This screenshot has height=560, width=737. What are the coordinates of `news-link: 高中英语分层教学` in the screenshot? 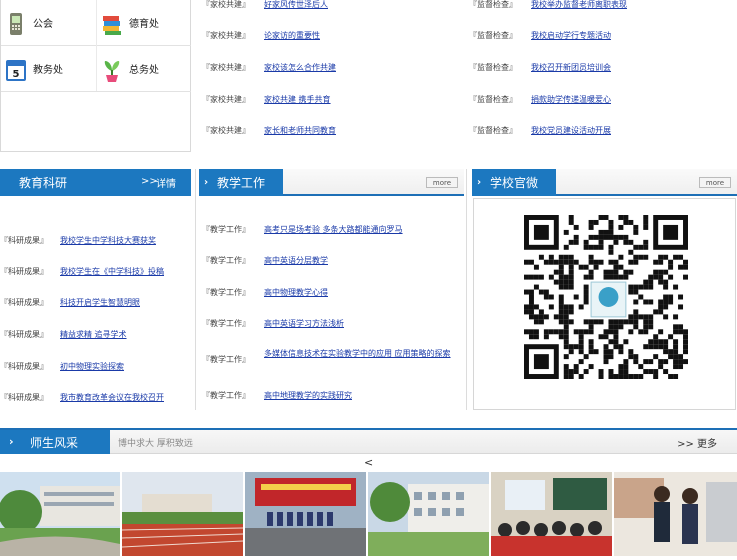 It's located at (296, 260).